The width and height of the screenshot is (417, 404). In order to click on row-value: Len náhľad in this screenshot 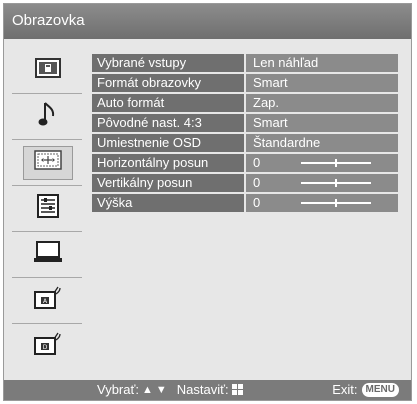, I will do `click(322, 63)`.